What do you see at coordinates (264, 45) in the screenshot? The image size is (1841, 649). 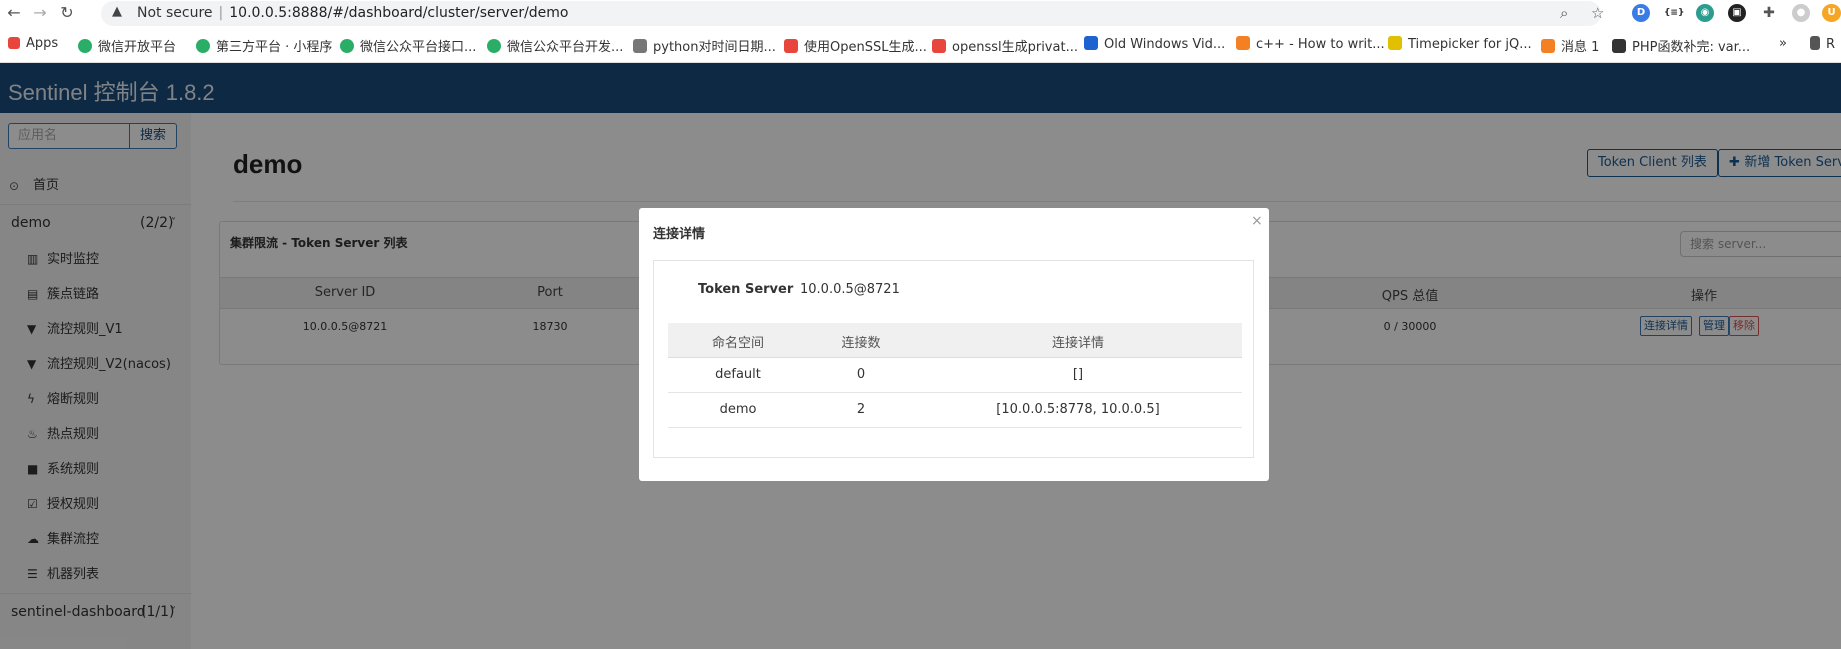 I see `bookmark-item: 第三方平台 · 小程序` at bounding box center [264, 45].